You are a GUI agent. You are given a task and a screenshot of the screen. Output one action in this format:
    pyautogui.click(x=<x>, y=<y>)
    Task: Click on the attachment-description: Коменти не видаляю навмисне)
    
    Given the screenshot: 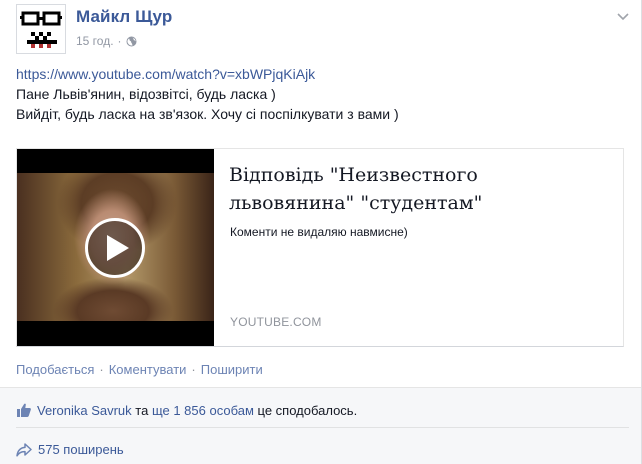 What is the action you would take?
    pyautogui.click(x=319, y=232)
    